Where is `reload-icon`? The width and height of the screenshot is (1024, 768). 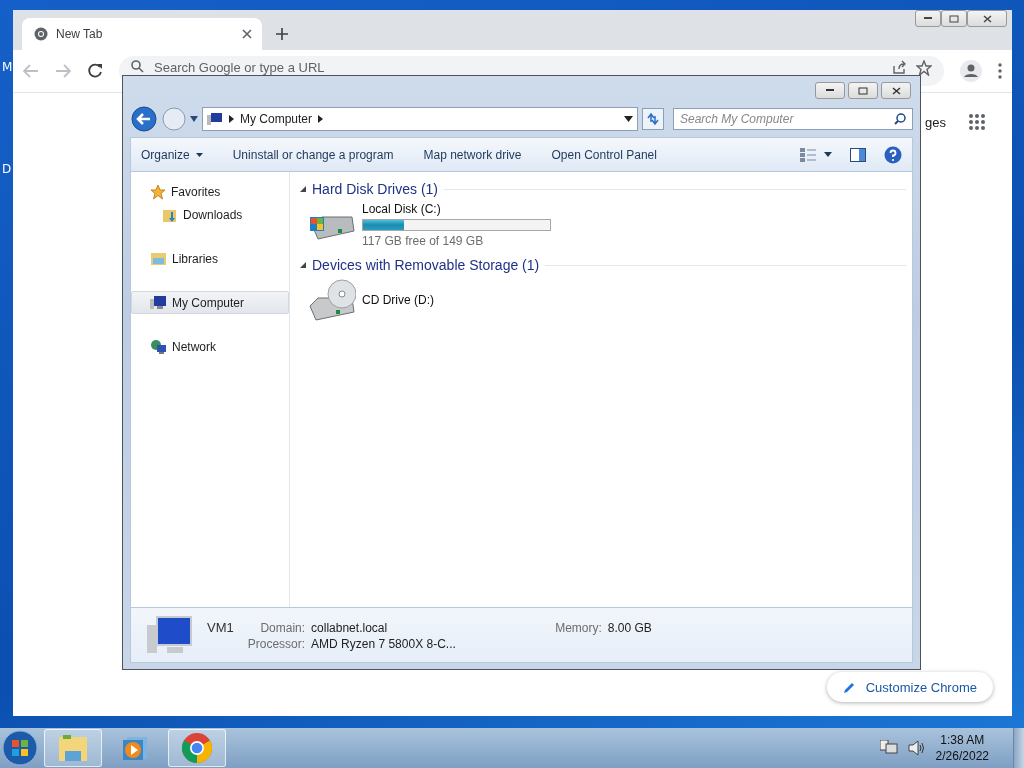
reload-icon is located at coordinates (95, 71).